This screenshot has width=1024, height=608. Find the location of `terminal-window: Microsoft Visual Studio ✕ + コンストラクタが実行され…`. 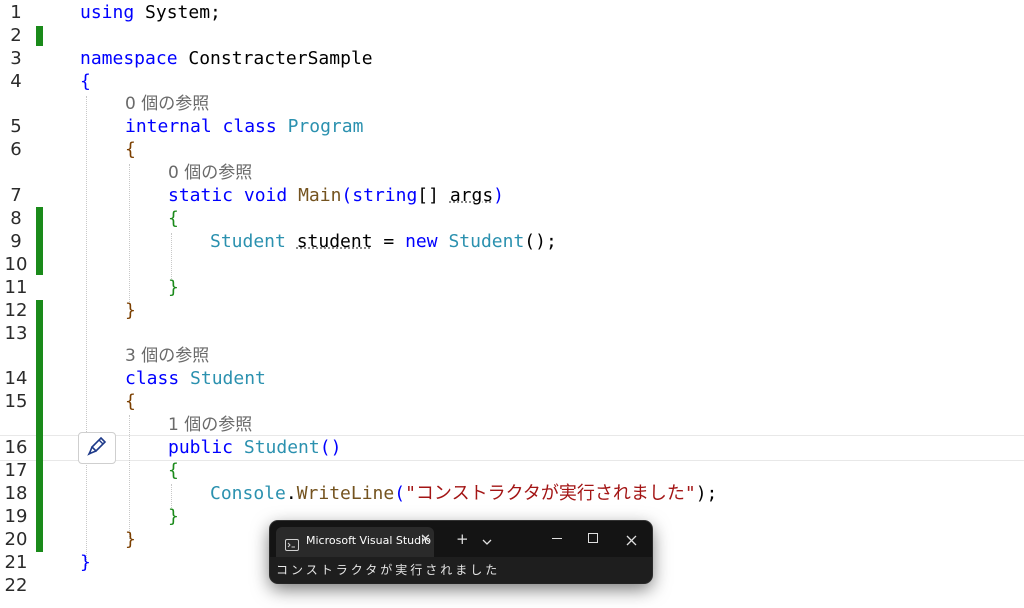

terminal-window: Microsoft Visual Studio ✕ + コンストラクタが実行され… is located at coordinates (461, 552).